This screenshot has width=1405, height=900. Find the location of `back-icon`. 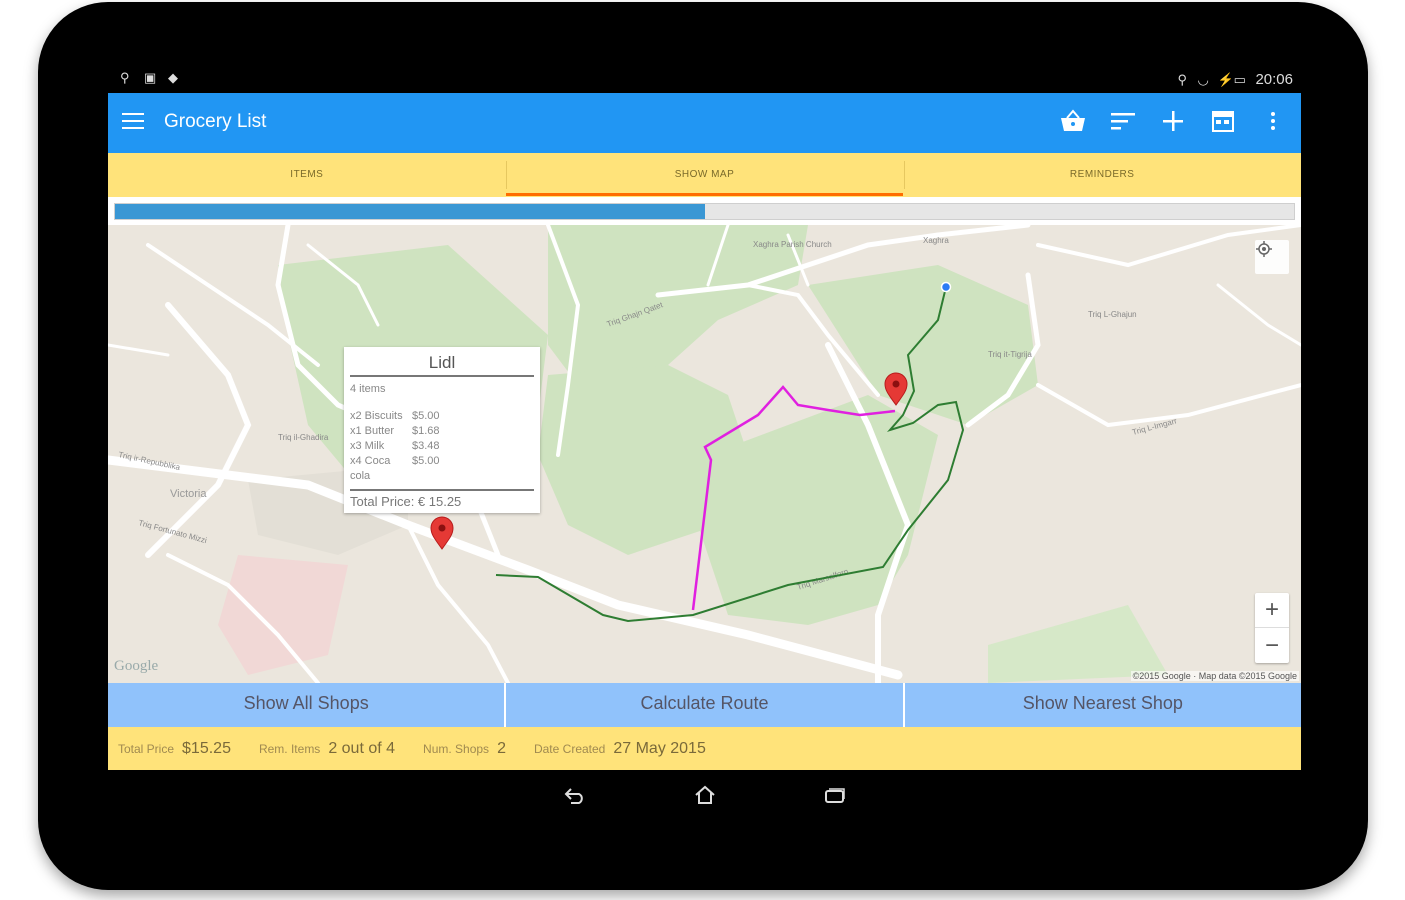

back-icon is located at coordinates (575, 795).